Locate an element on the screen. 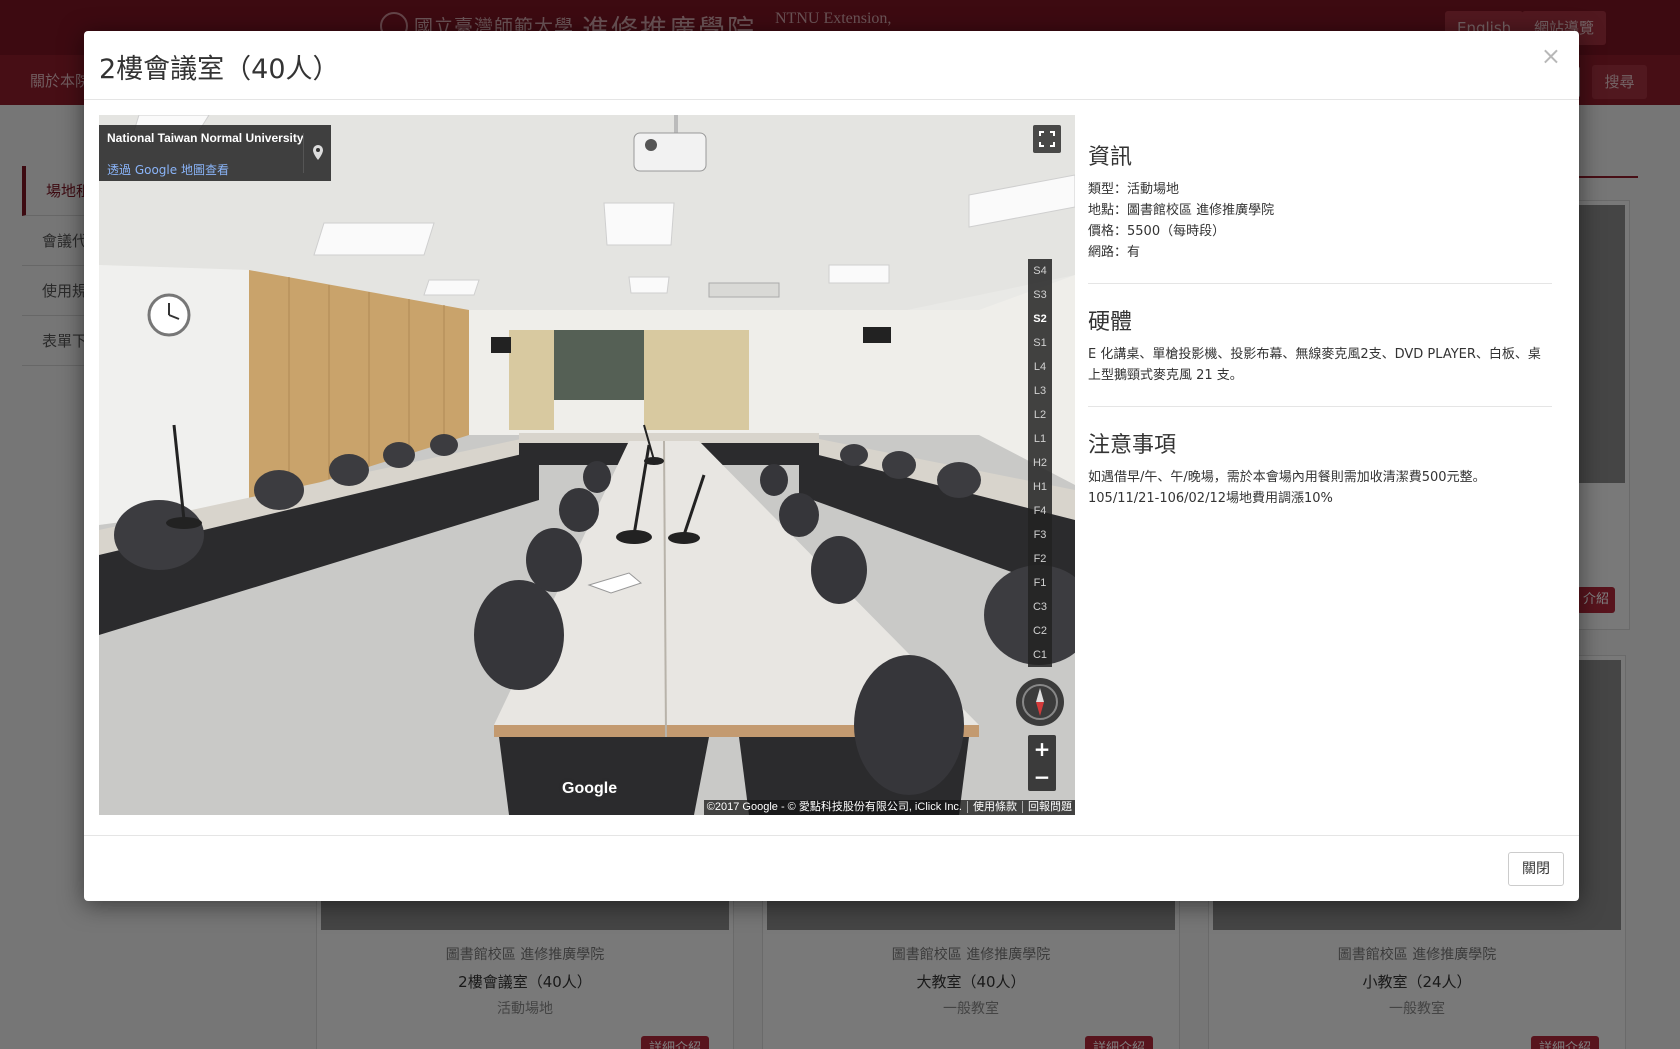 The width and height of the screenshot is (1680, 1049). google-logo: Google is located at coordinates (590, 788).